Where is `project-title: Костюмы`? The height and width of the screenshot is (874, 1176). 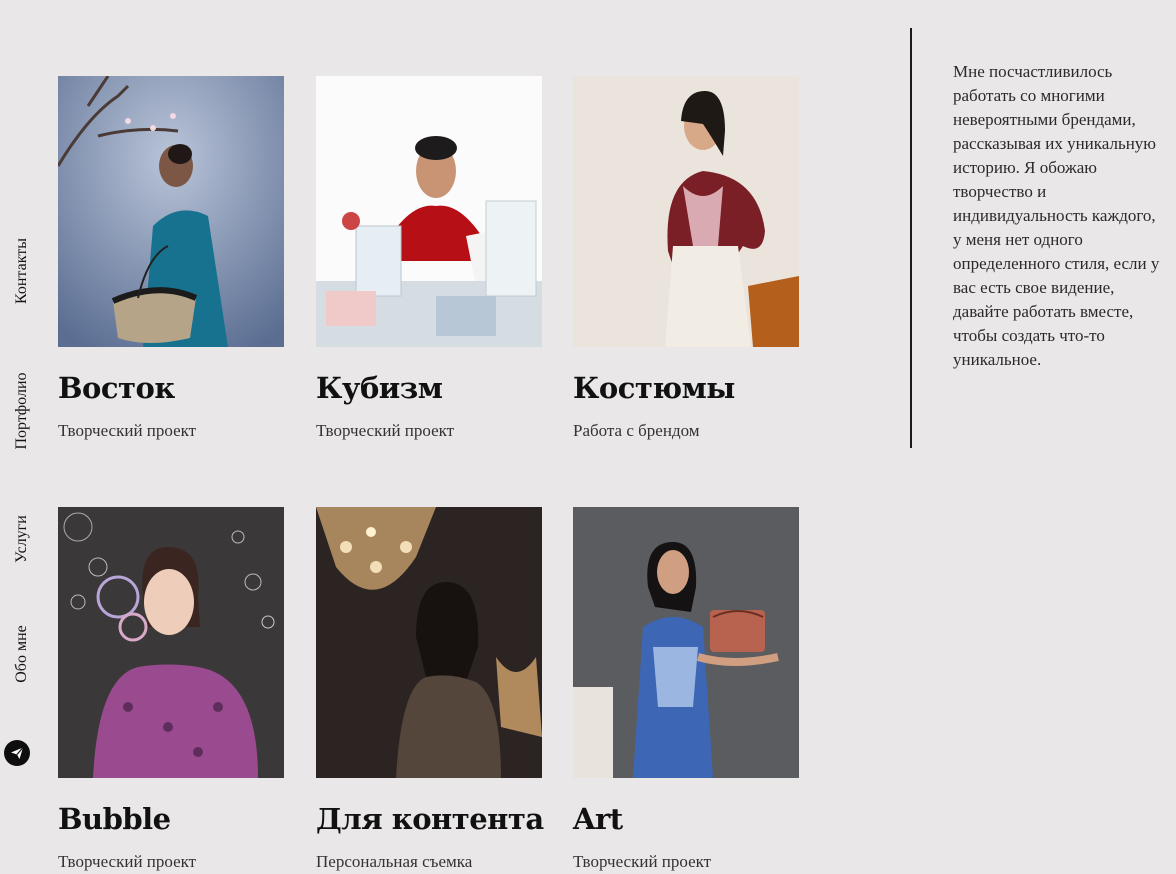
project-title: Костюмы is located at coordinates (654, 388).